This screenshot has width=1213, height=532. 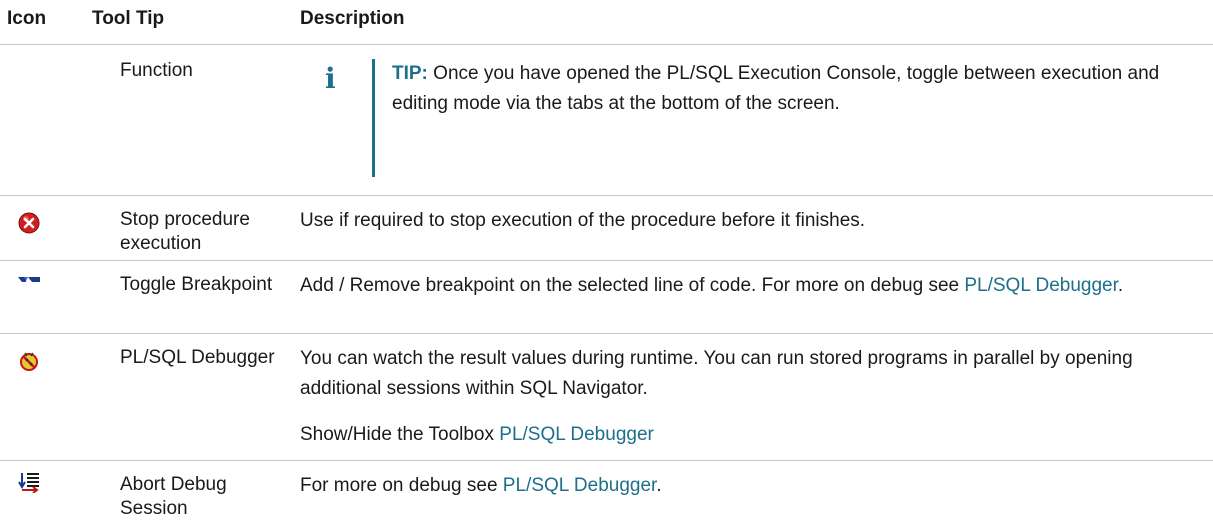 I want to click on tooltip-text: Abort Debug Session, so click(x=205, y=497).